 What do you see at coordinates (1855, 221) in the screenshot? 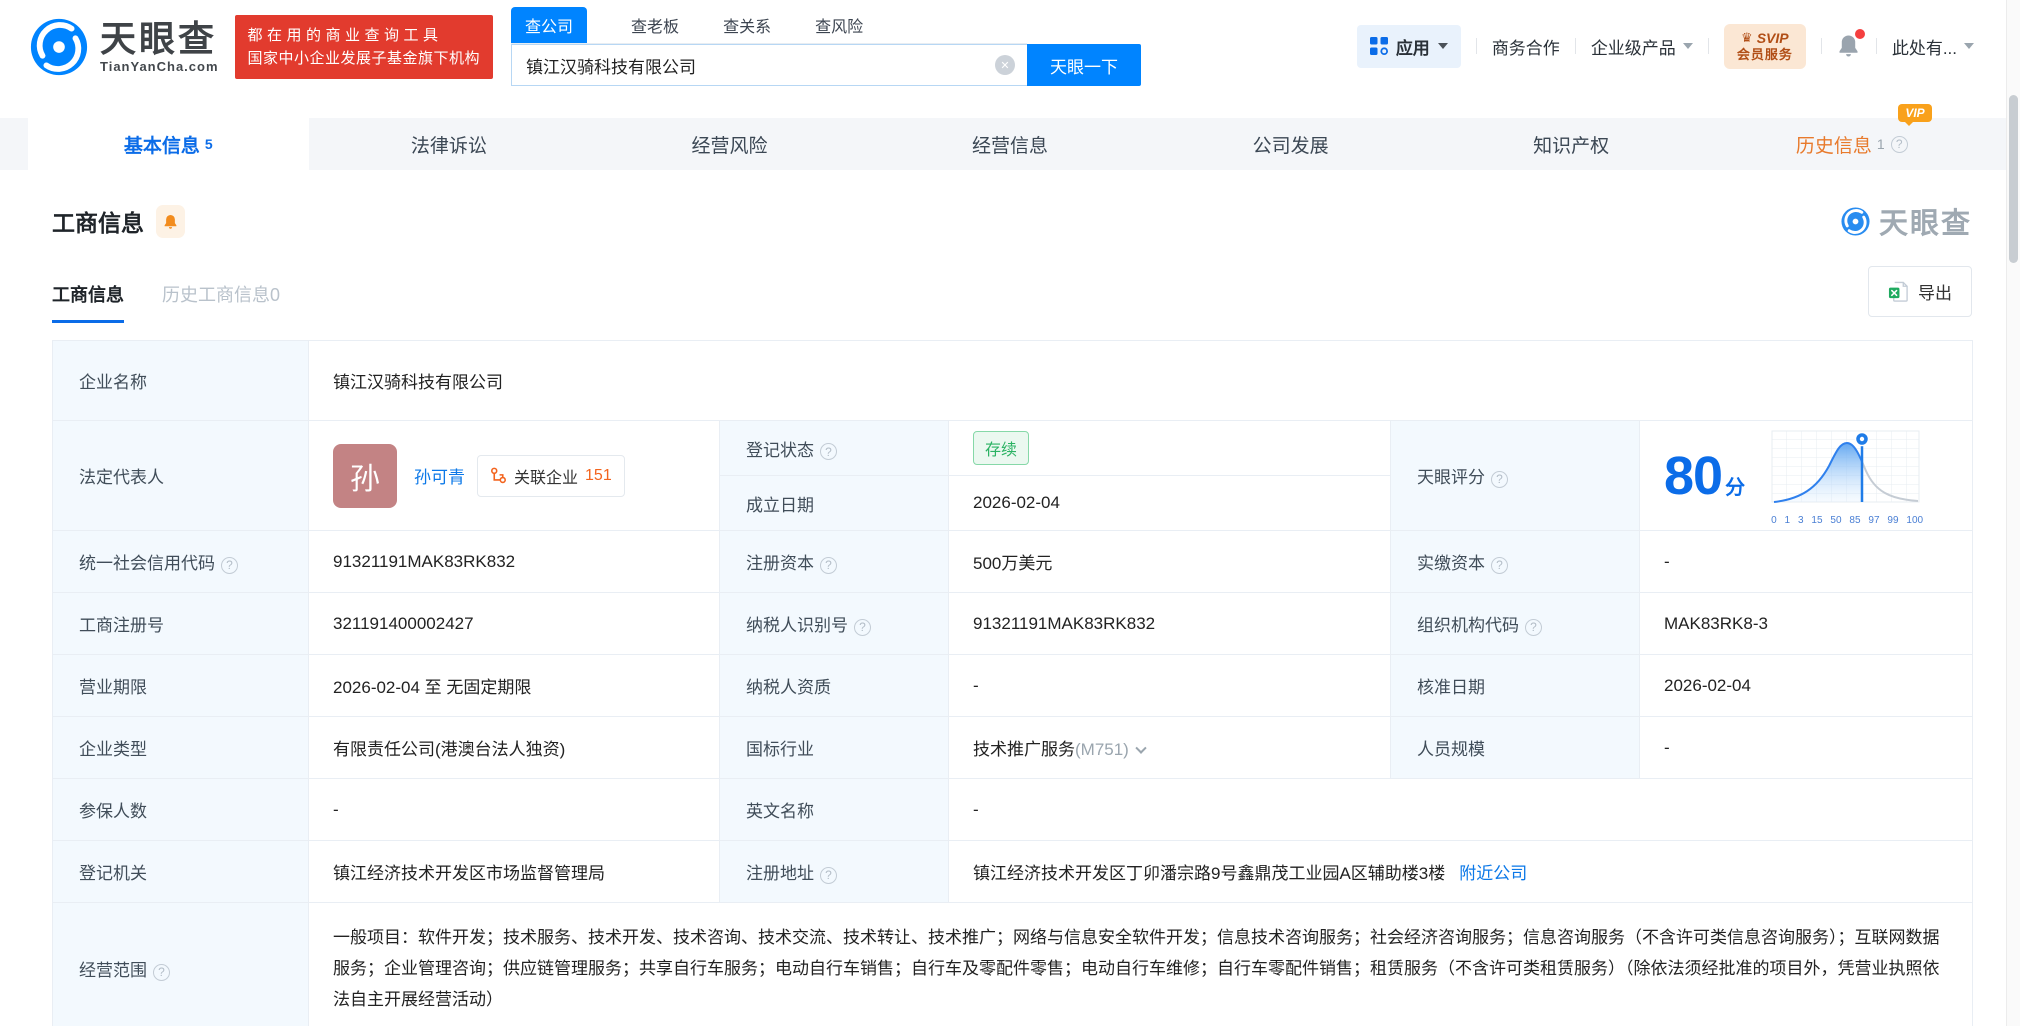
I see `tianyancha-watermark-icon` at bounding box center [1855, 221].